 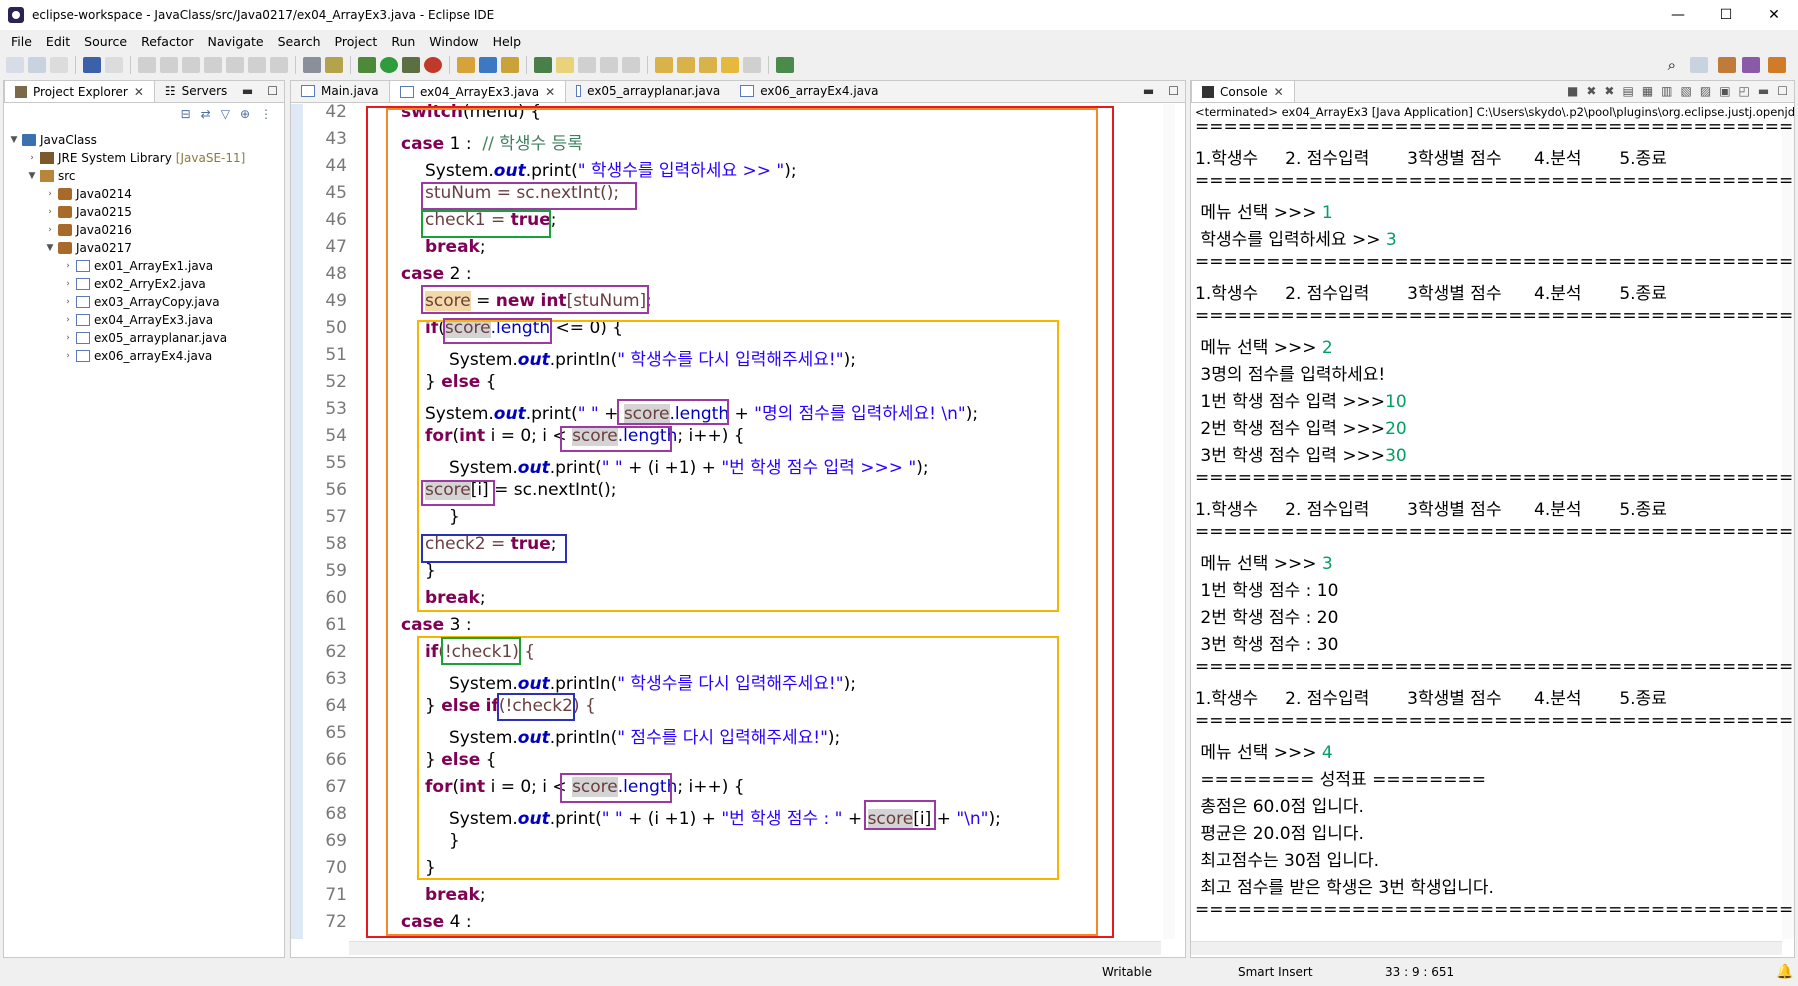 I want to click on resume-icon, so click(x=147, y=65).